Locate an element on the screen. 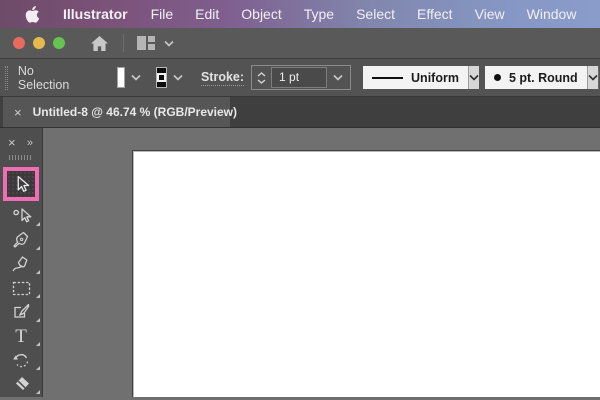 Image resolution: width=600 pixels, height=400 pixels. panel-close-icon: × is located at coordinates (12, 142).